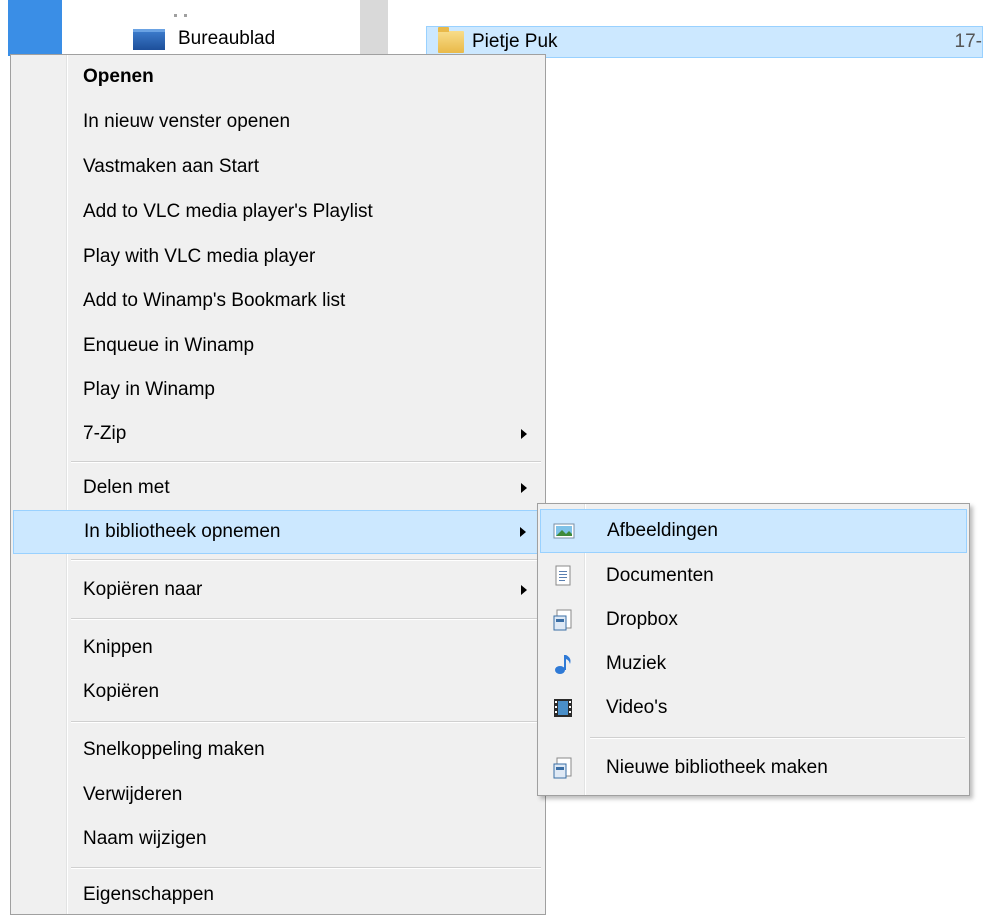 The height and width of the screenshot is (917, 983). What do you see at coordinates (753, 531) in the screenshot?
I see `submenu-item-afbeeldingen: Afbeeldingen` at bounding box center [753, 531].